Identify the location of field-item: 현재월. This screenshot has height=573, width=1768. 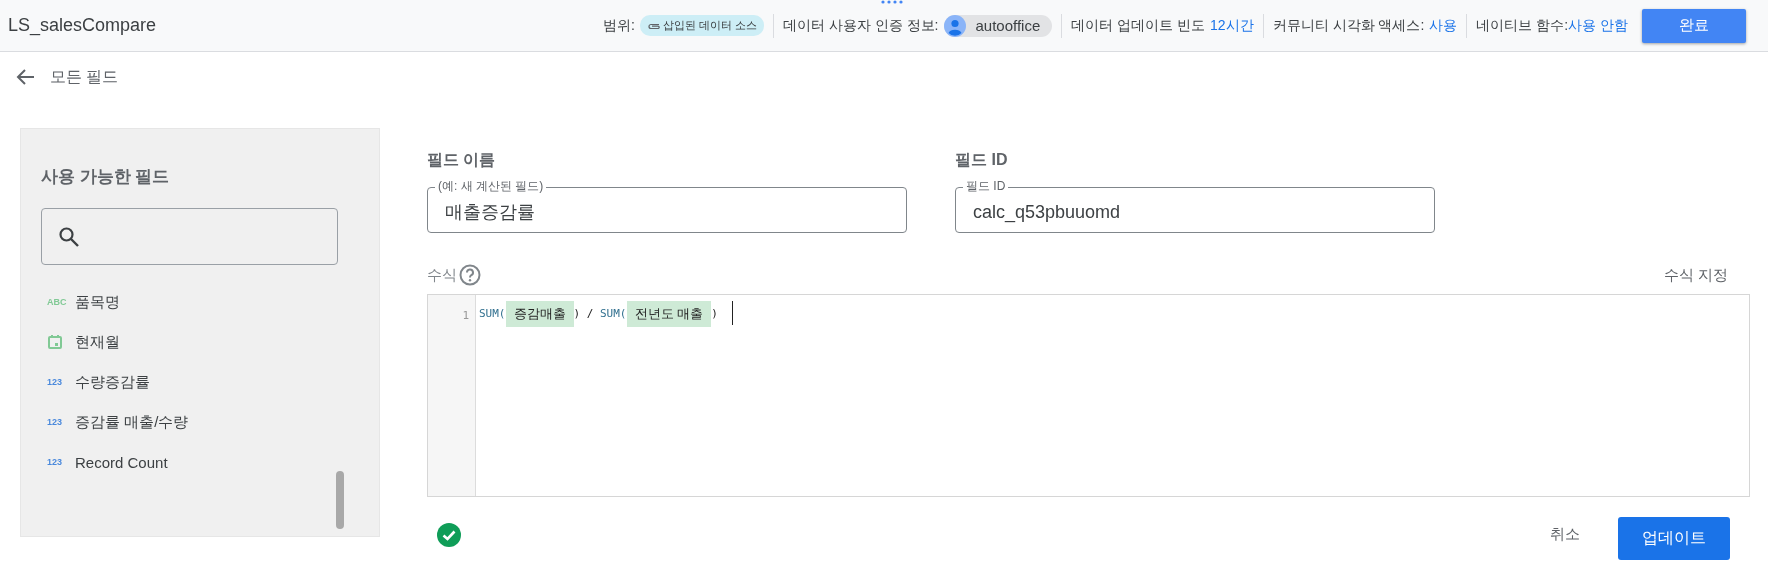
(210, 342).